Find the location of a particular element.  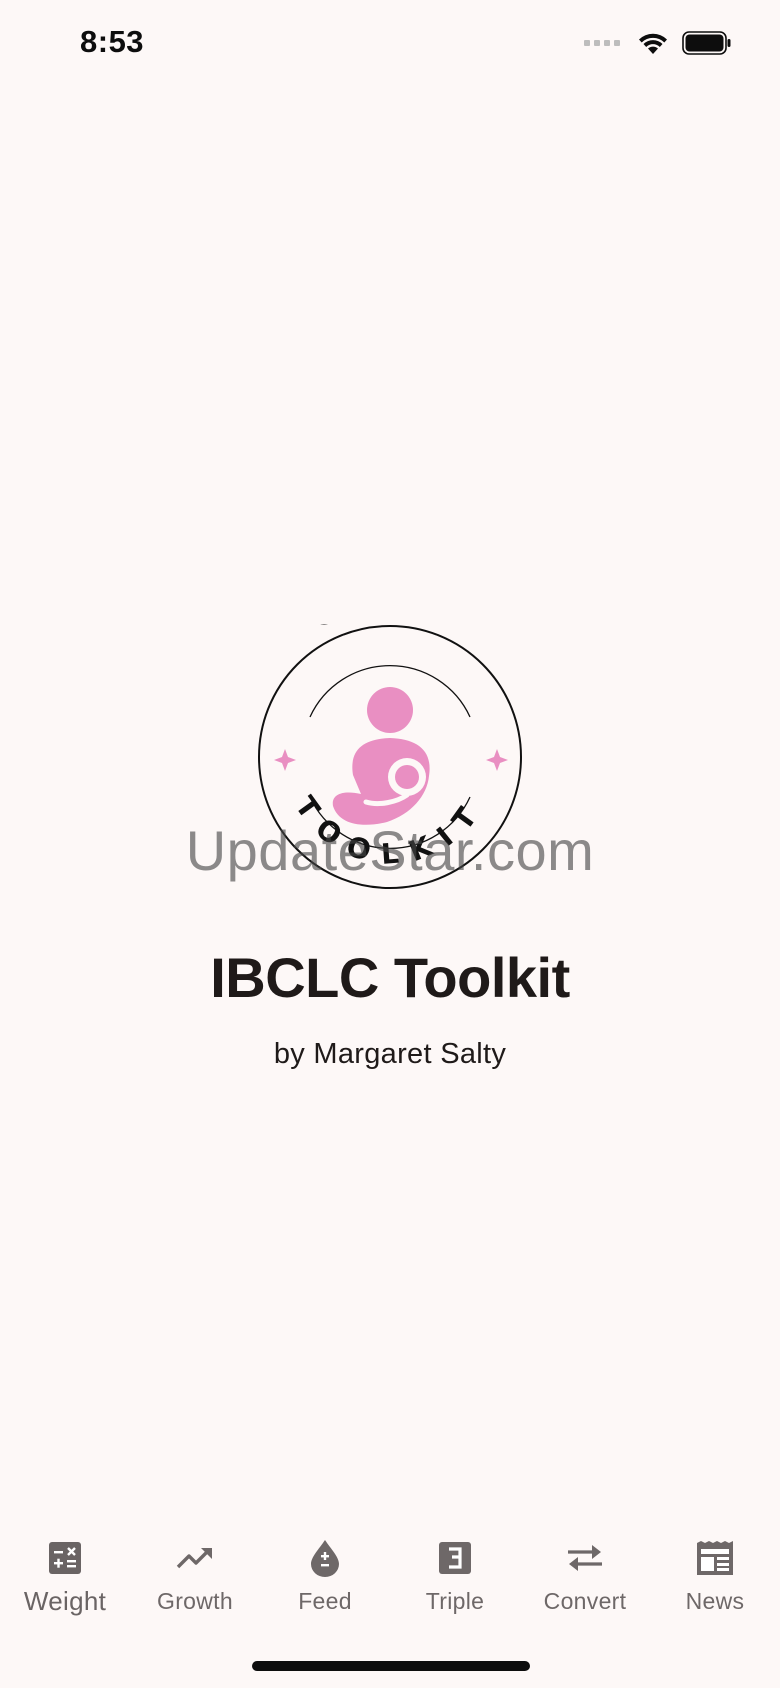

status-time: 8:53 is located at coordinates (112, 41).